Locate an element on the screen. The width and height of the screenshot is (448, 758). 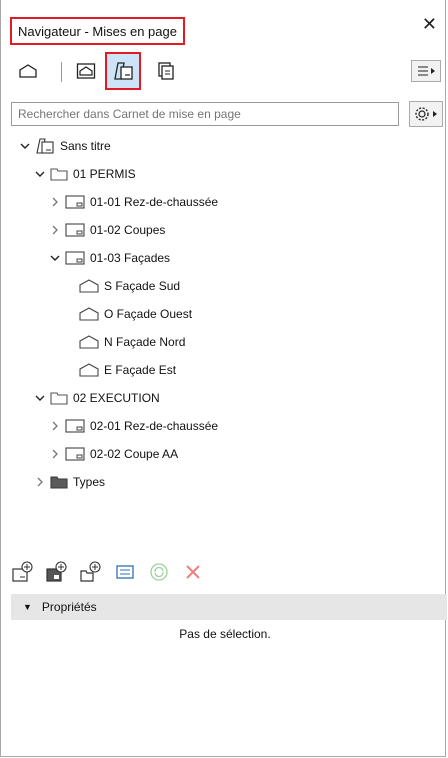
tree-item-layout: 02-01 Rez-de-chaussée is located at coordinates (133, 426).